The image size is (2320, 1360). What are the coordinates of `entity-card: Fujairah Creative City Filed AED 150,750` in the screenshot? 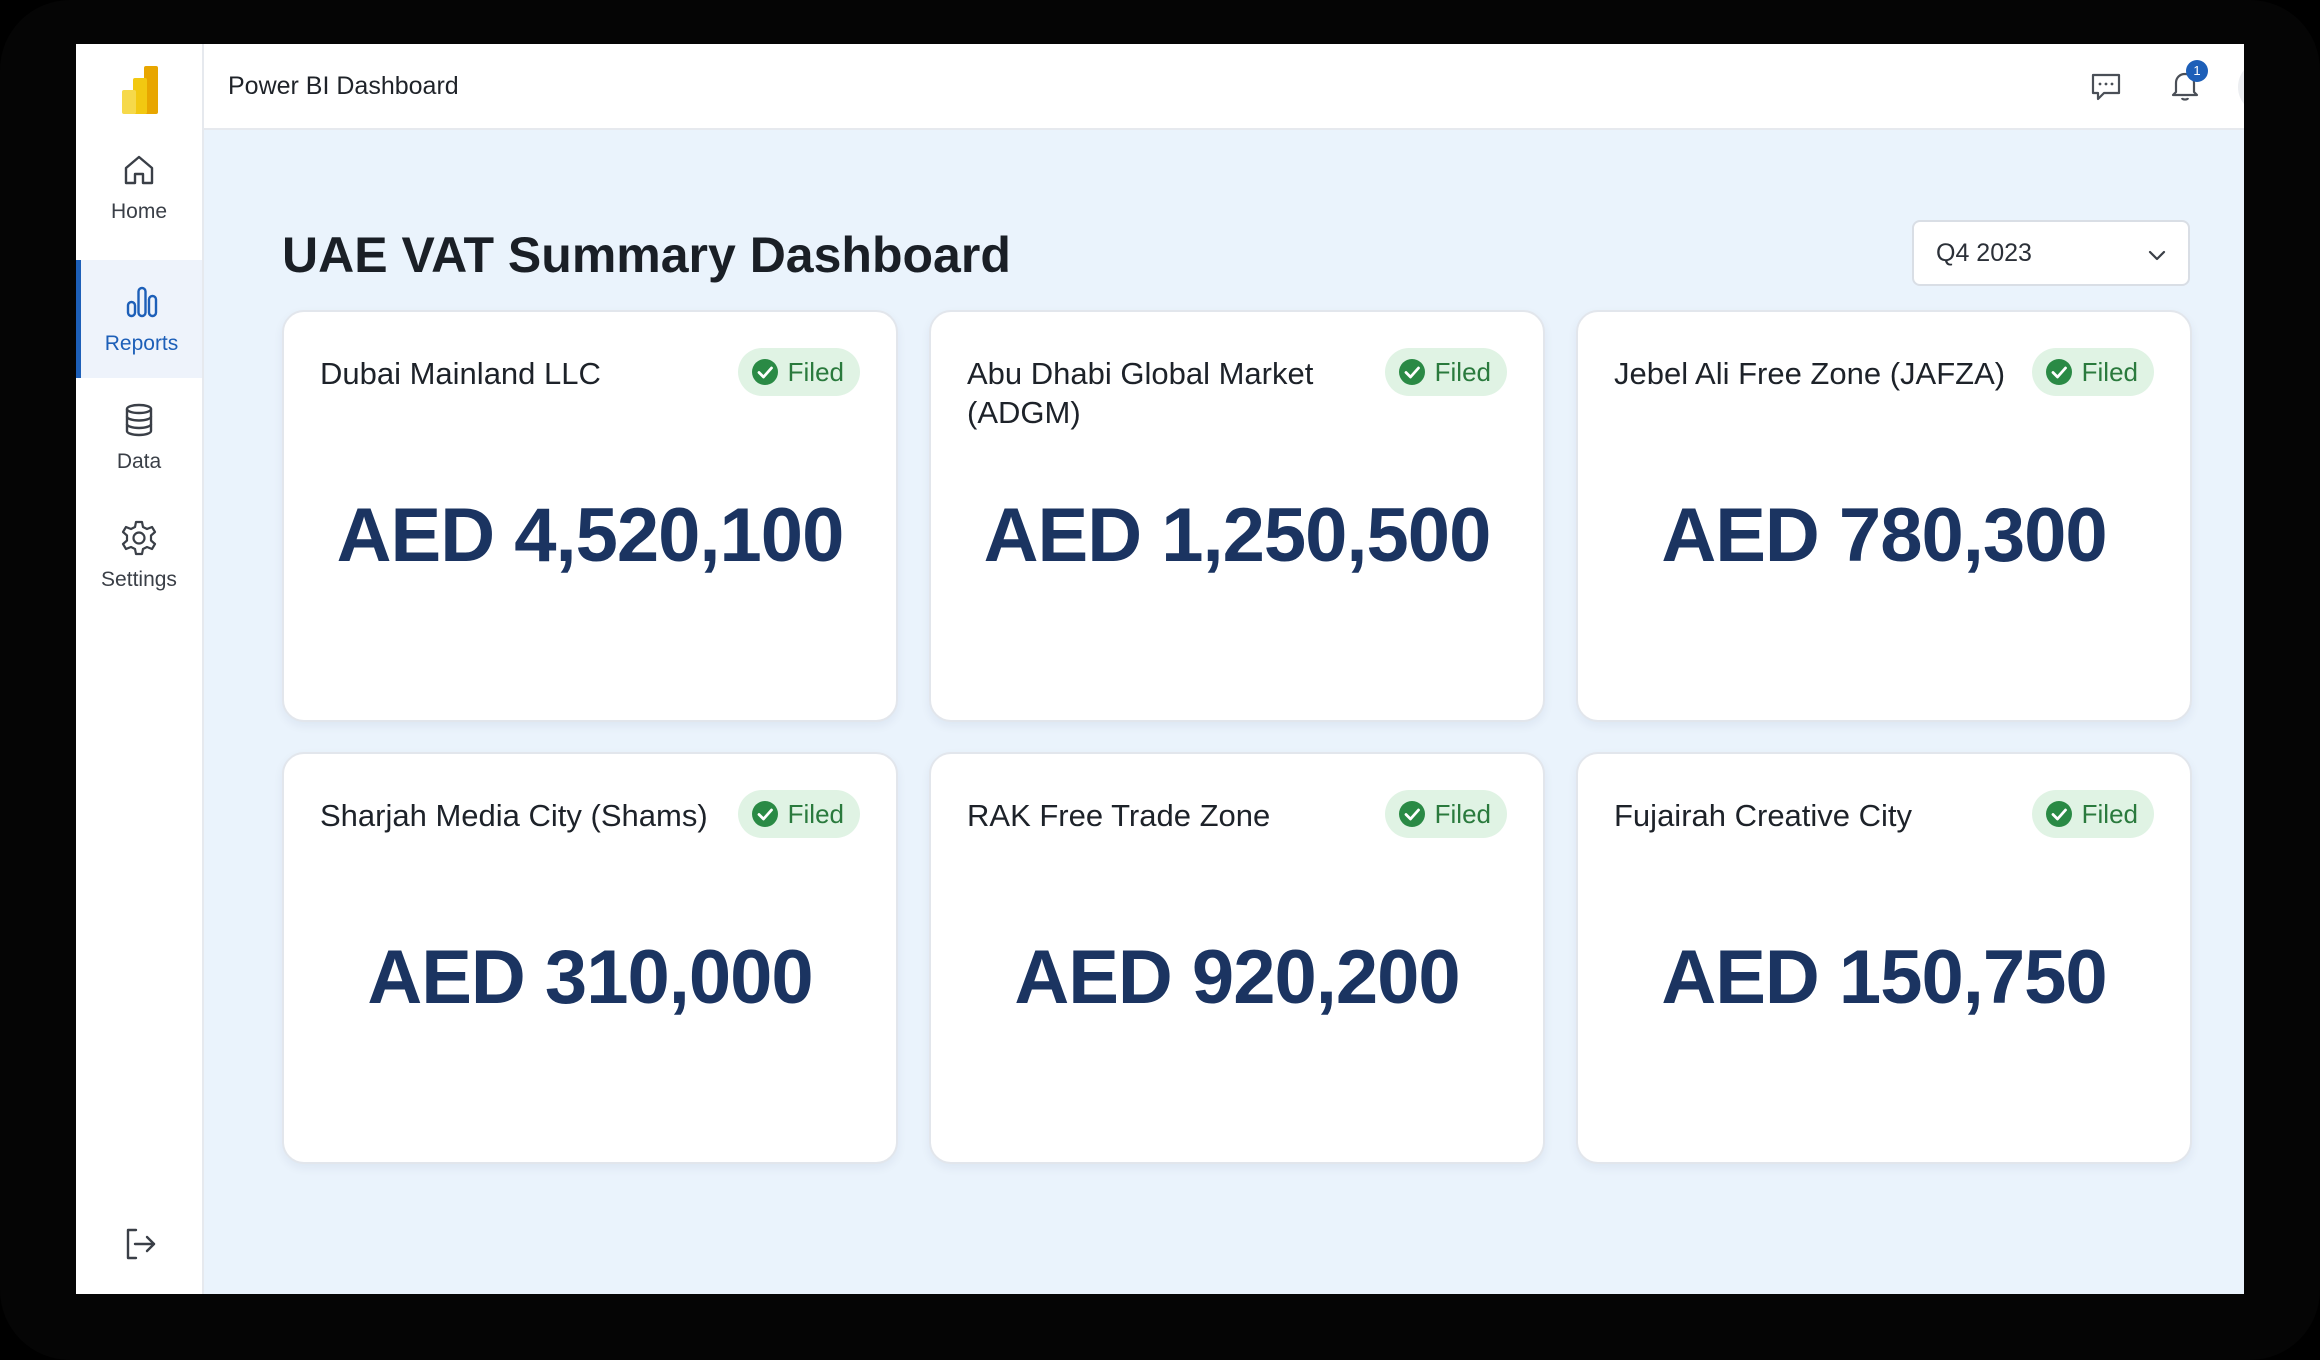 It's located at (1884, 958).